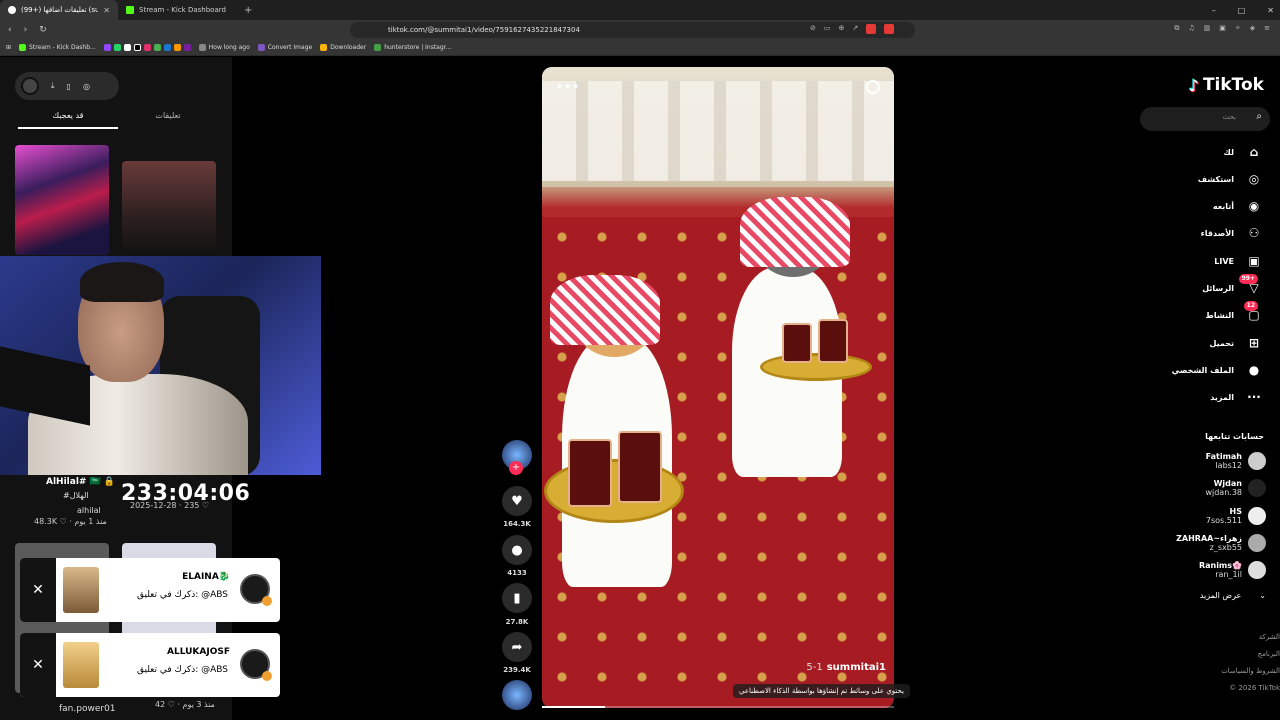 The image size is (1280, 720). Describe the element at coordinates (1217, 370) in the screenshot. I see `nav-profile: الملف الشخصي ●` at that location.